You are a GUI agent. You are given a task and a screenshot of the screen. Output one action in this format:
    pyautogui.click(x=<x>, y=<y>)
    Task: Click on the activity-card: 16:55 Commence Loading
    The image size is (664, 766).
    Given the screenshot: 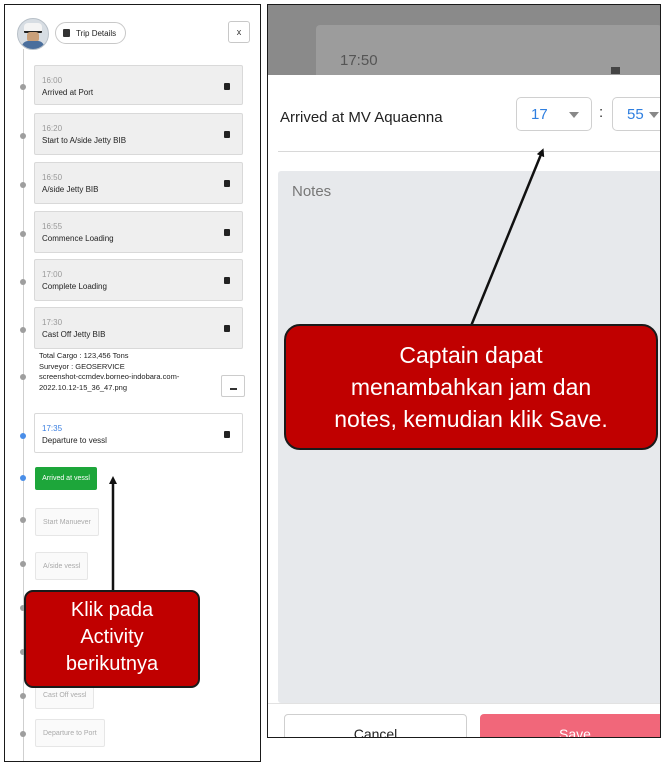 What is the action you would take?
    pyautogui.click(x=138, y=232)
    